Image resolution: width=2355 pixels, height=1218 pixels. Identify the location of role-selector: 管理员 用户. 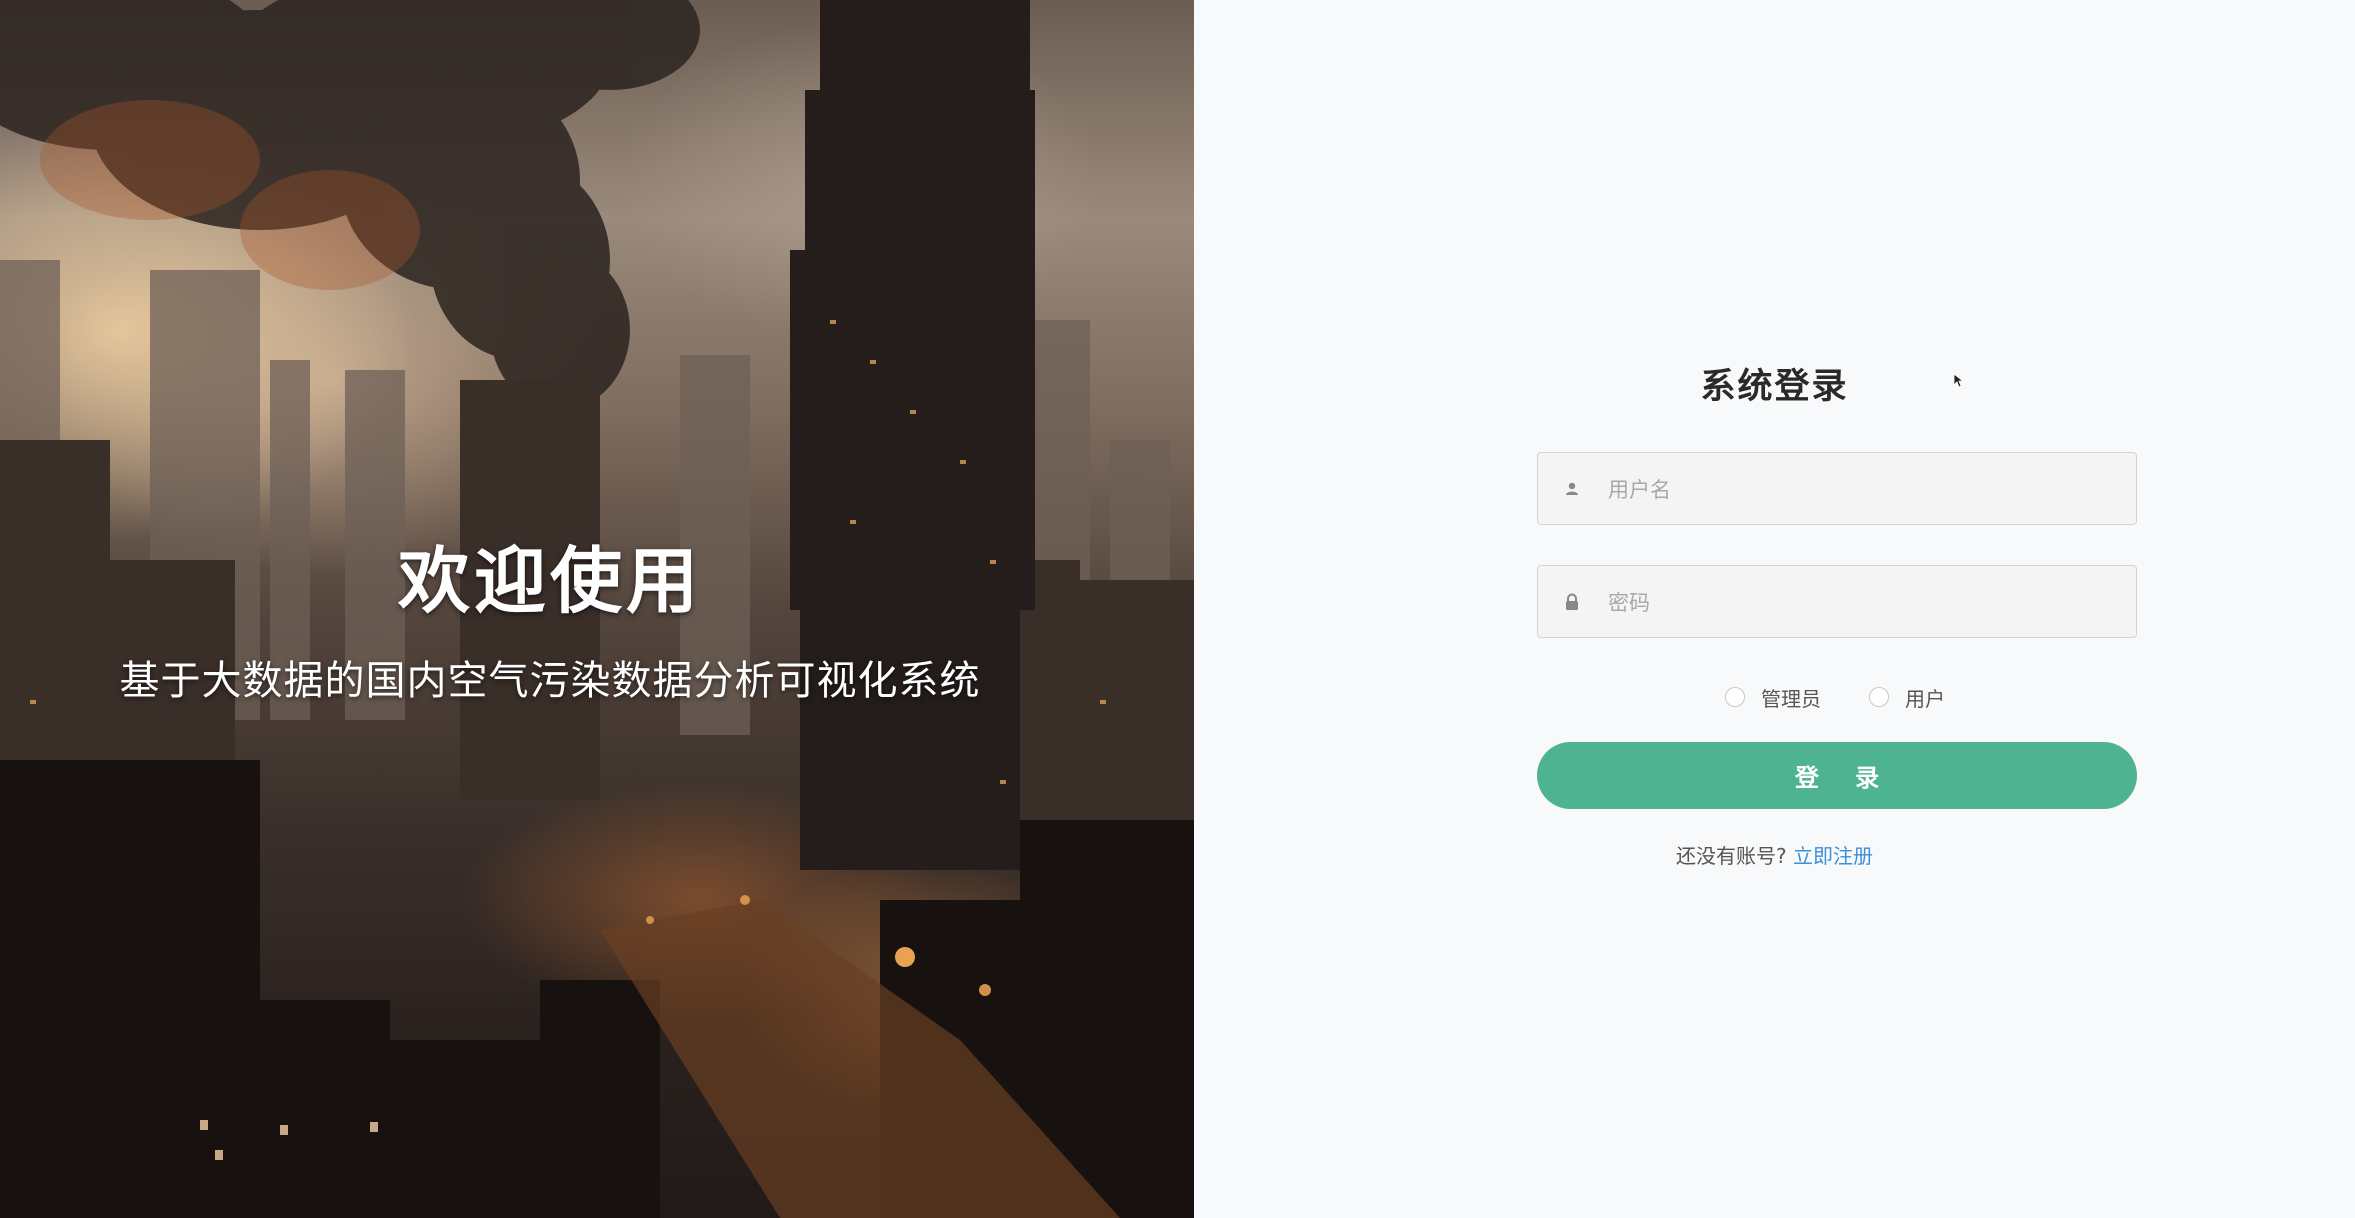
(1774, 697).